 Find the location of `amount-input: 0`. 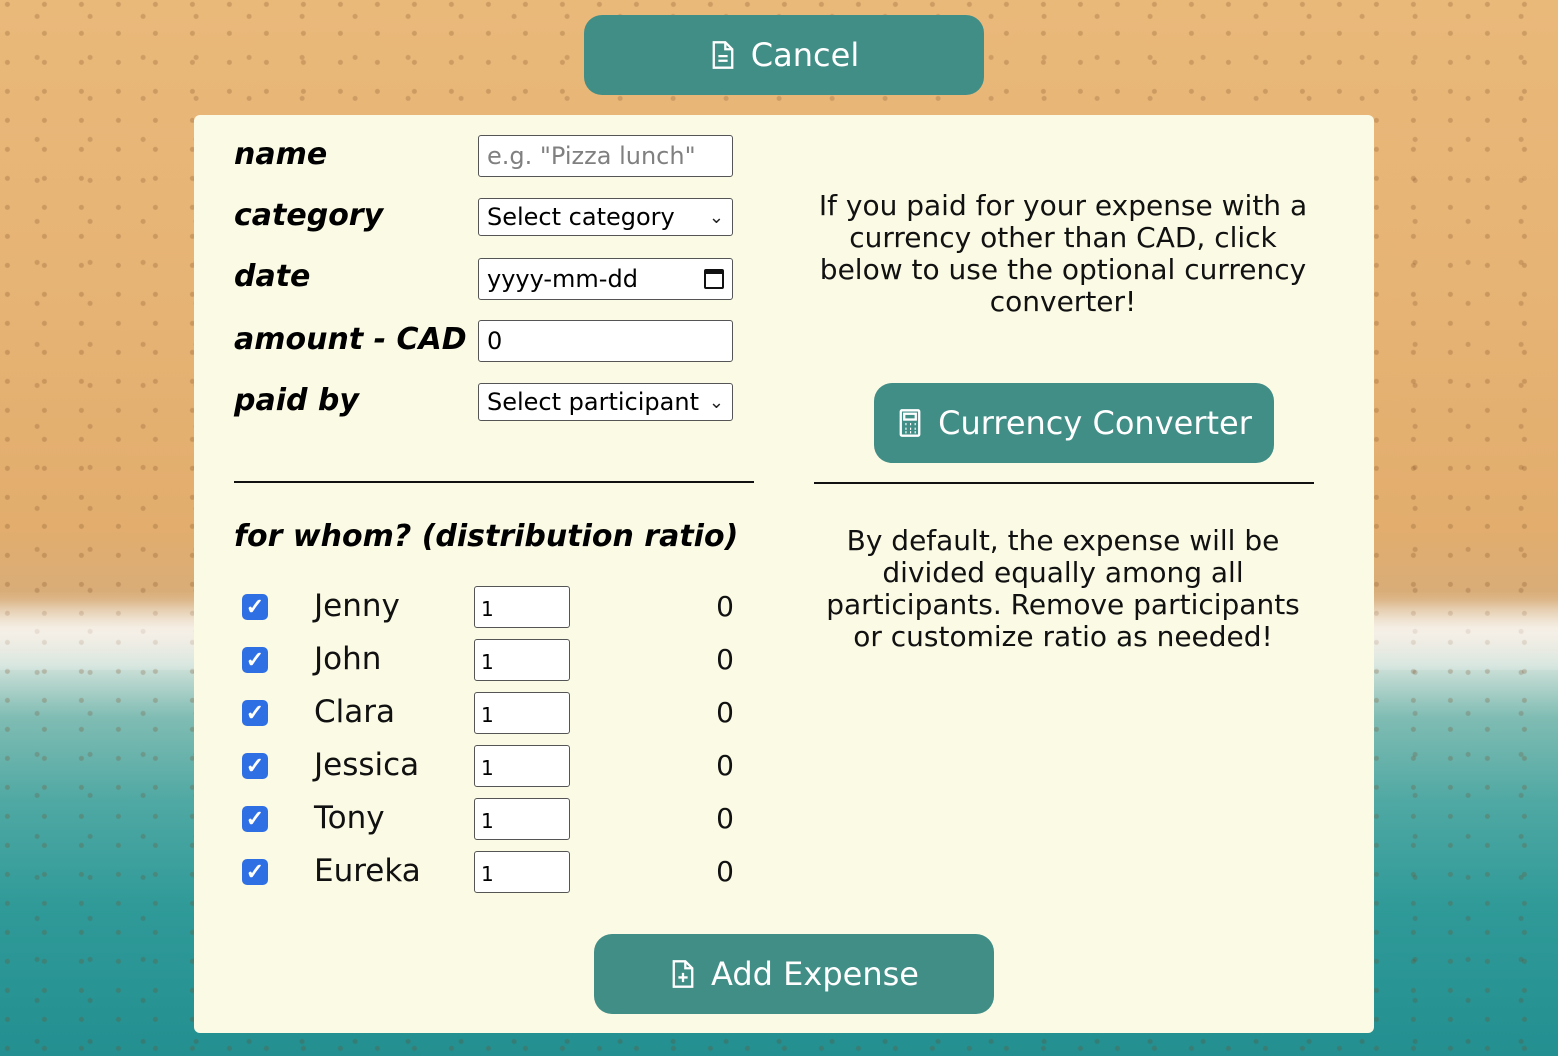

amount-input: 0 is located at coordinates (605, 341).